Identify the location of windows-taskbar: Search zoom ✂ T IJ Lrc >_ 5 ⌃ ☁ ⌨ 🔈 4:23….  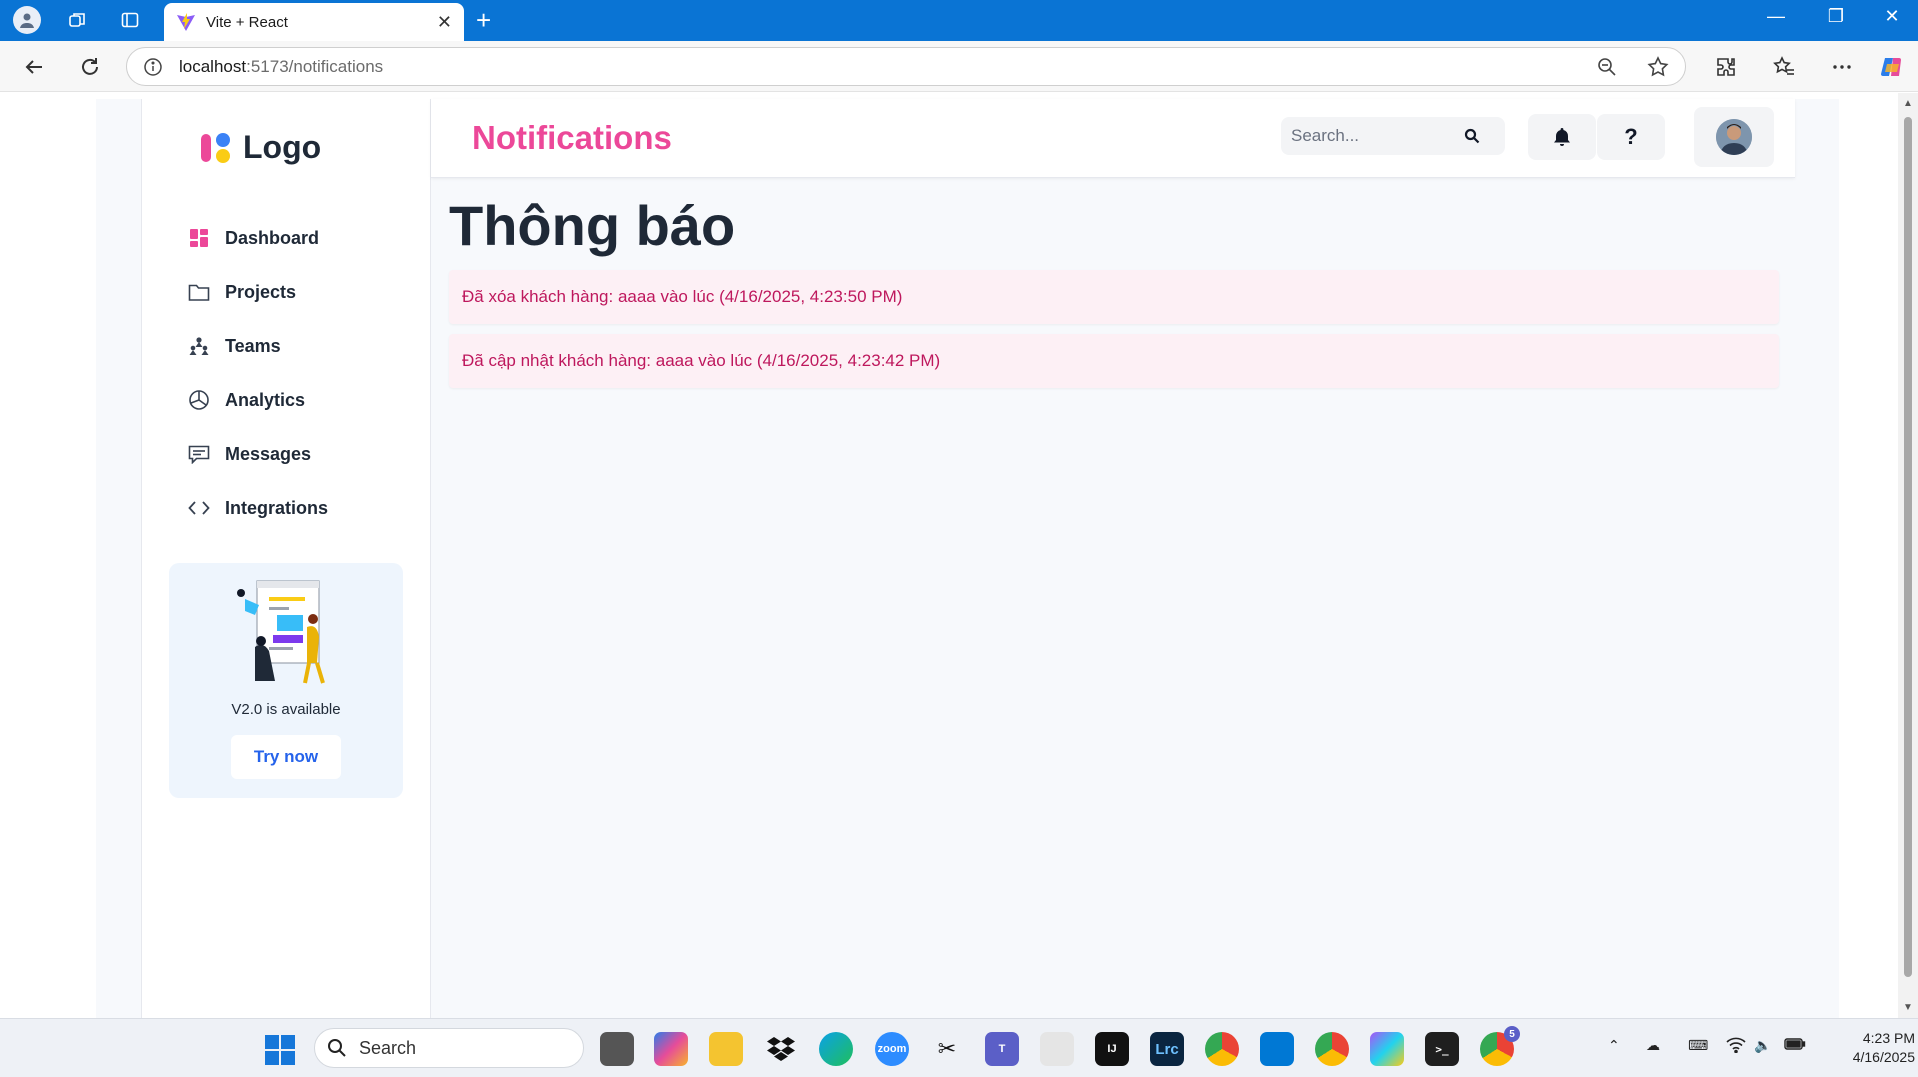
(959, 1047).